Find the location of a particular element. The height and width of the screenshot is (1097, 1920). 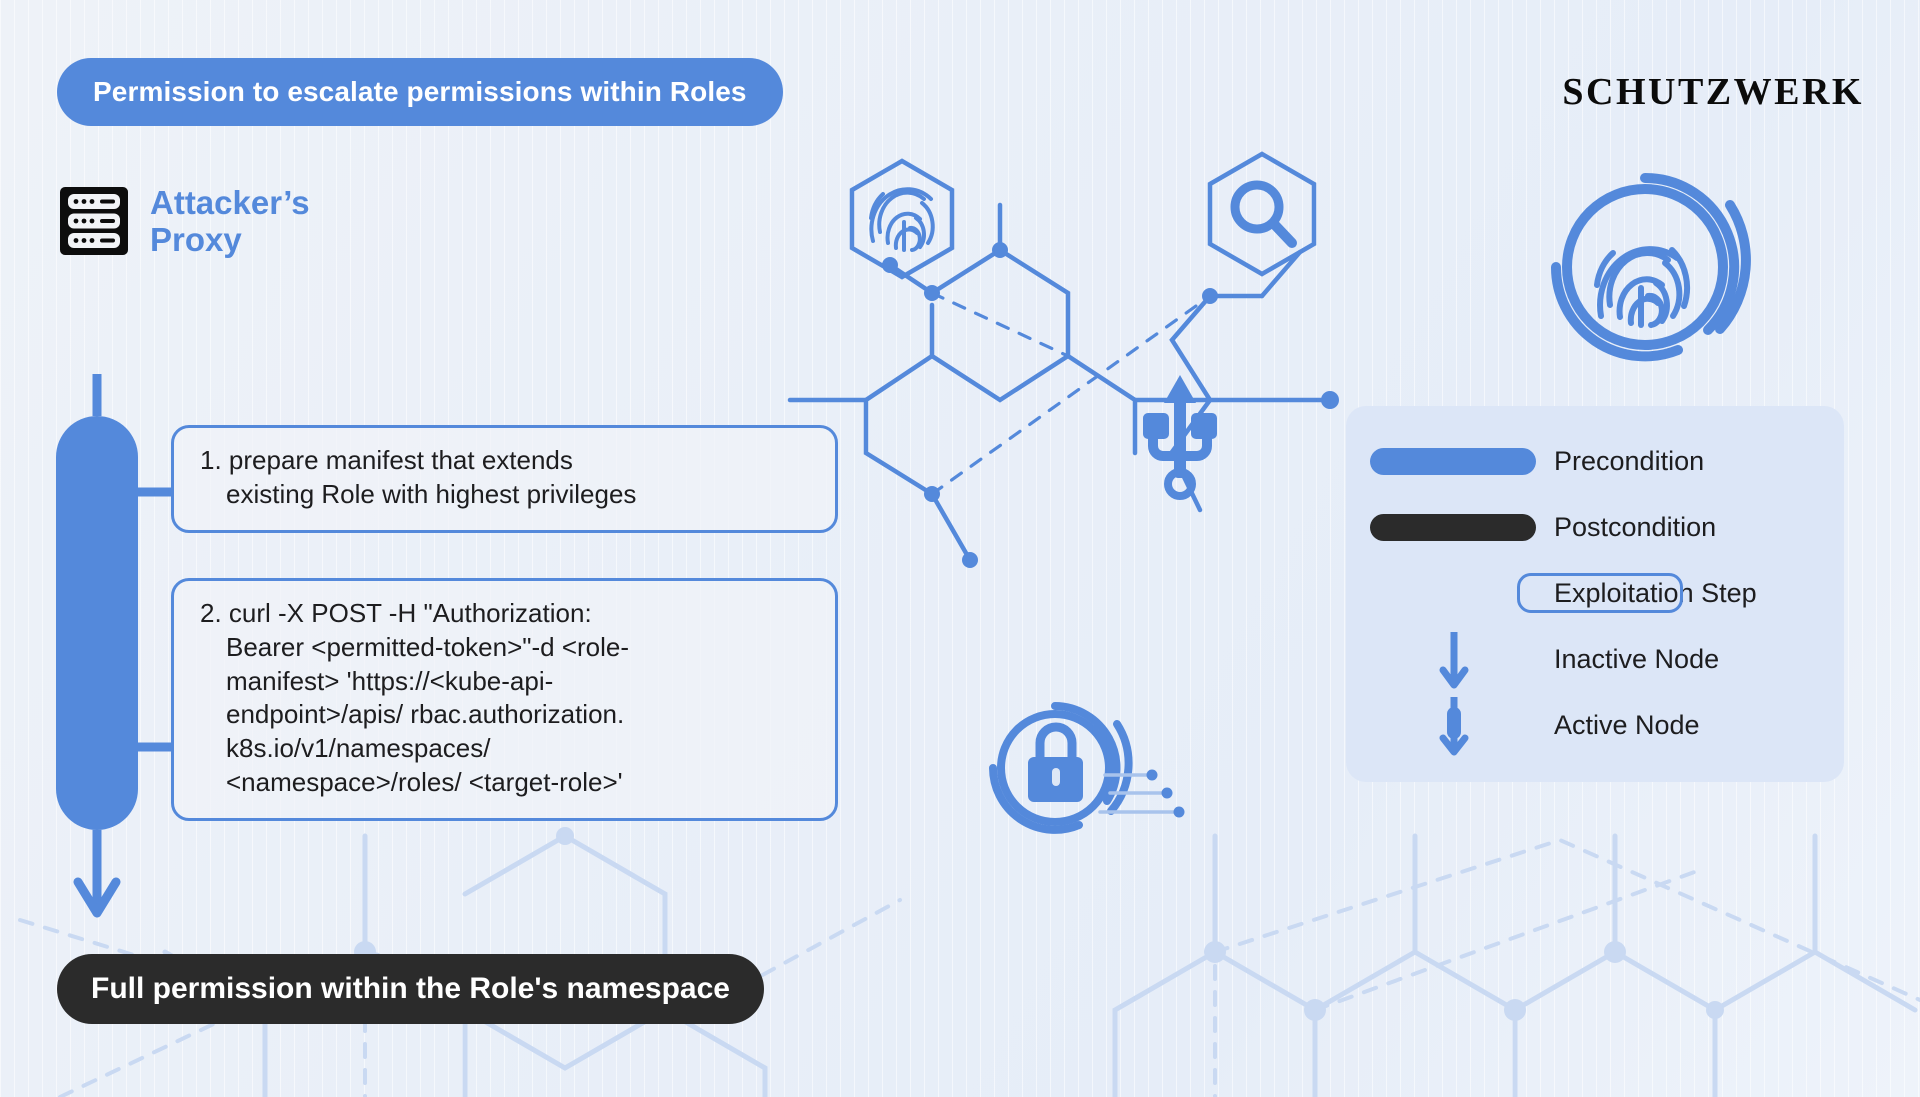

legend-key-precondition is located at coordinates (1454, 461).